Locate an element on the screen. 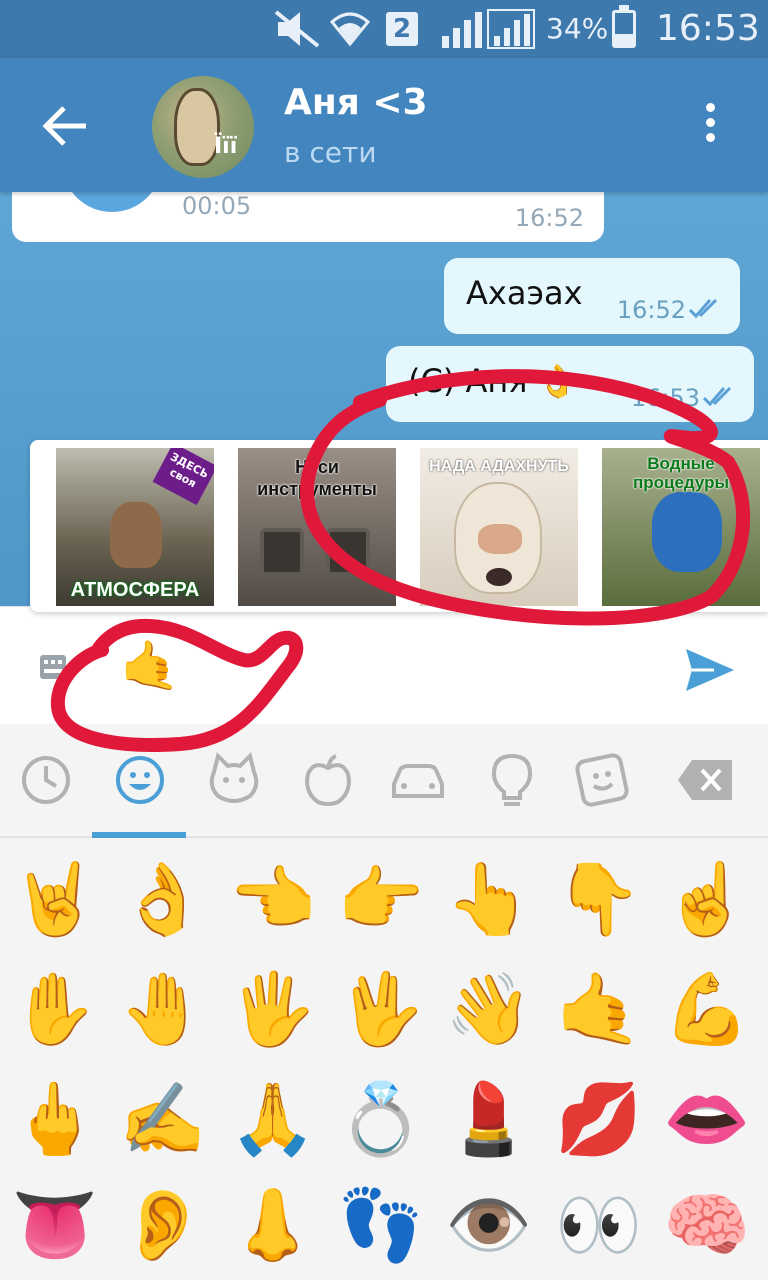  emoji-cell: 🙏 is located at coordinates (273, 1119).